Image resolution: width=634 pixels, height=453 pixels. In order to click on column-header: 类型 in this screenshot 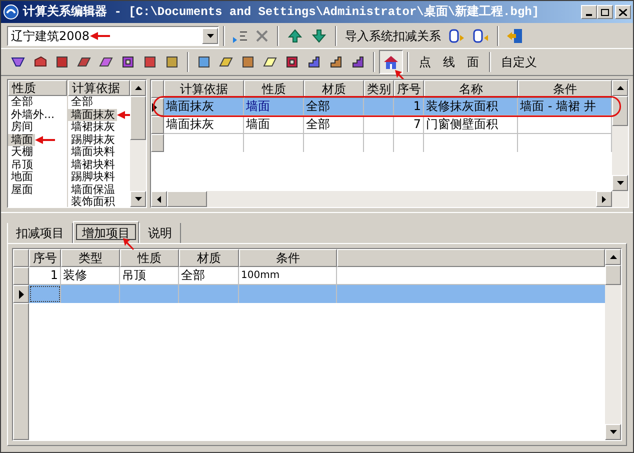, I will do `click(90, 258)`.